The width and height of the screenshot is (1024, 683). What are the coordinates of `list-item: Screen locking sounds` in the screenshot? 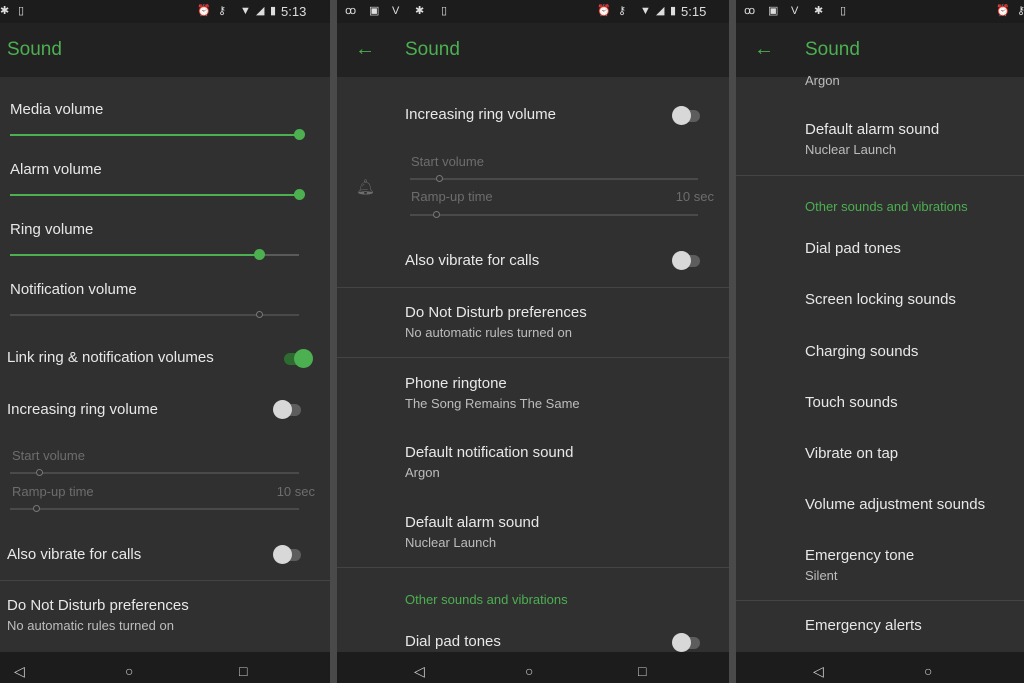 It's located at (880, 300).